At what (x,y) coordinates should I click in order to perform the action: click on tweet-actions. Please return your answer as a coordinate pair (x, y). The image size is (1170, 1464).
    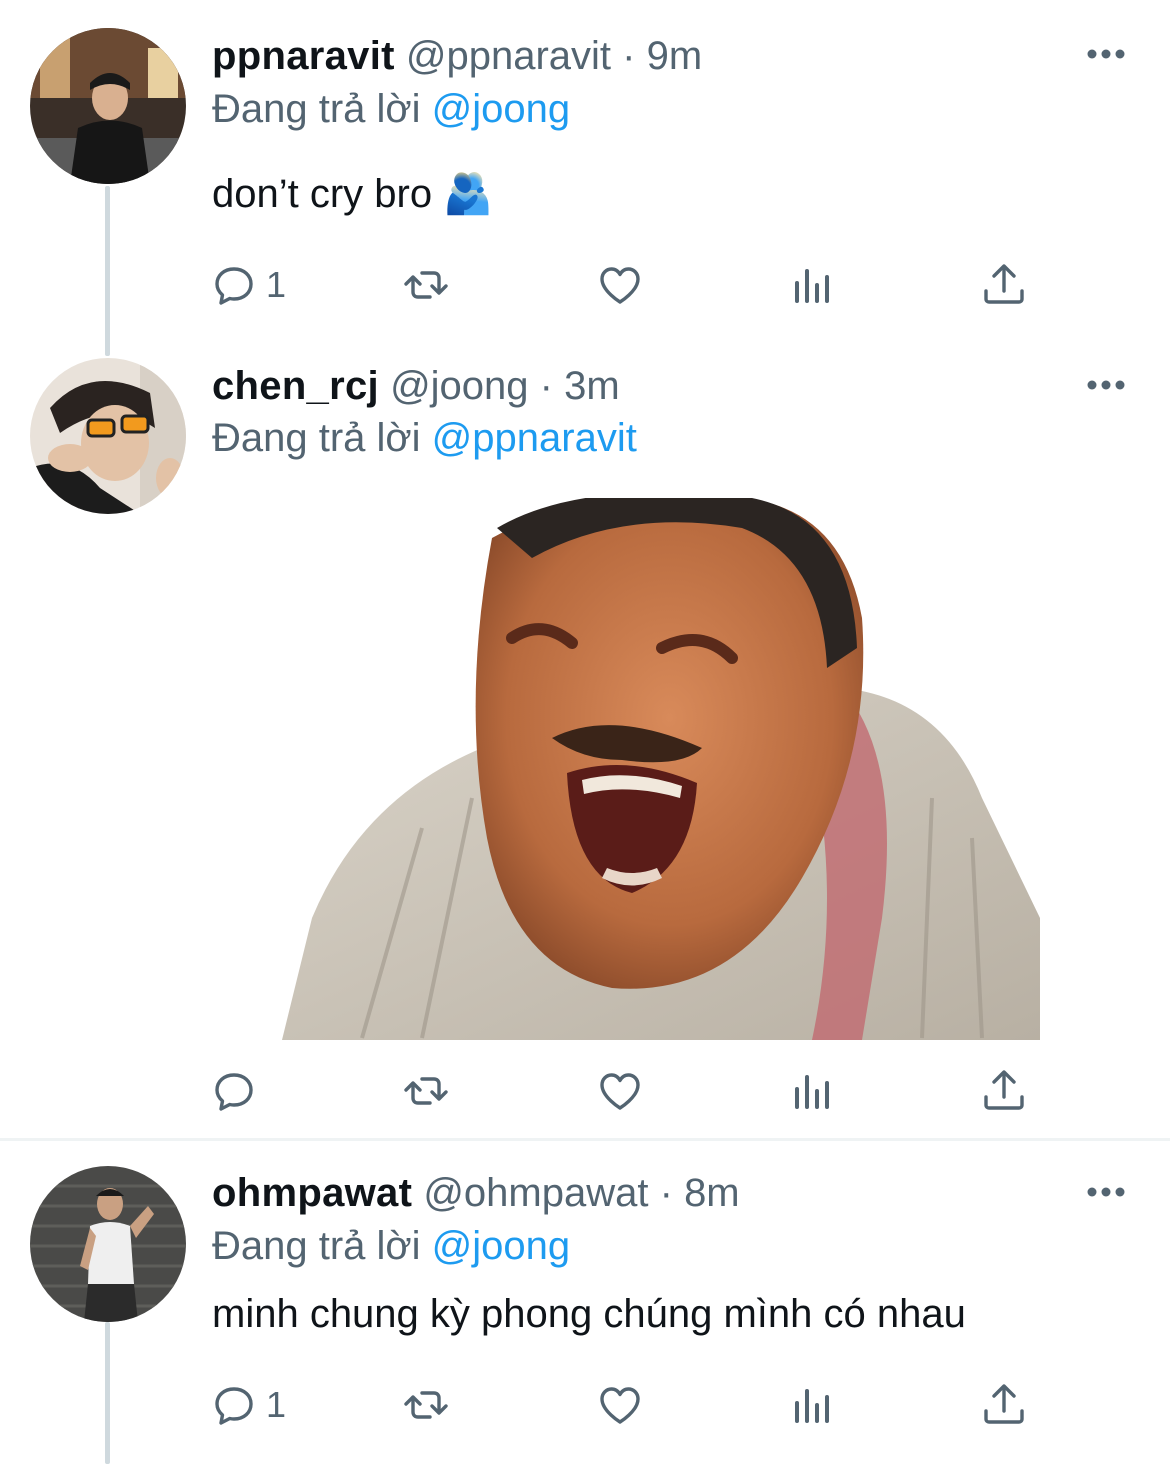
    Looking at the image, I should click on (620, 1091).